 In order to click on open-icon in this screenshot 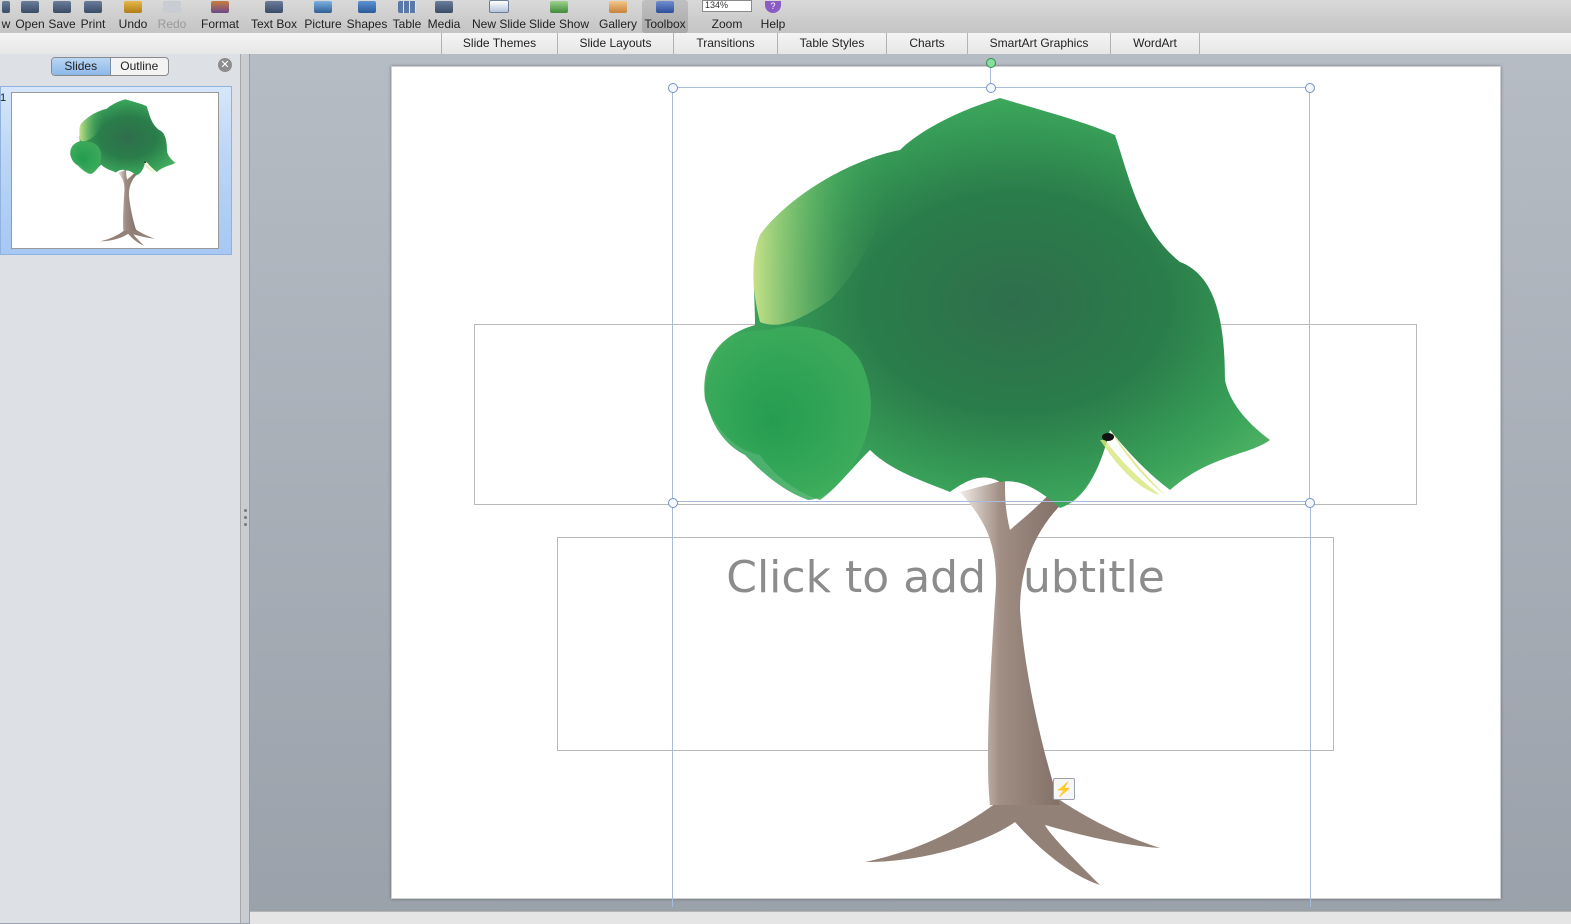, I will do `click(30, 7)`.